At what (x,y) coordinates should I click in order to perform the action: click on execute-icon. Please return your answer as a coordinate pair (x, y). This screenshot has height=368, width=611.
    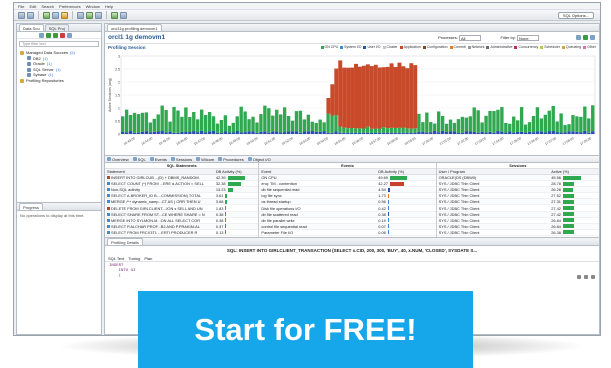
    Looking at the image, I should click on (114, 15).